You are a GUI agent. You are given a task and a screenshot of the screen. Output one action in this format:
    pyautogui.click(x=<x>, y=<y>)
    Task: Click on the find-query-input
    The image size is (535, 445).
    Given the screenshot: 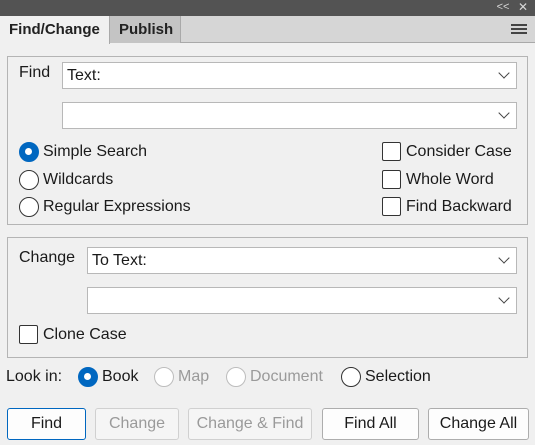 What is the action you would take?
    pyautogui.click(x=289, y=115)
    